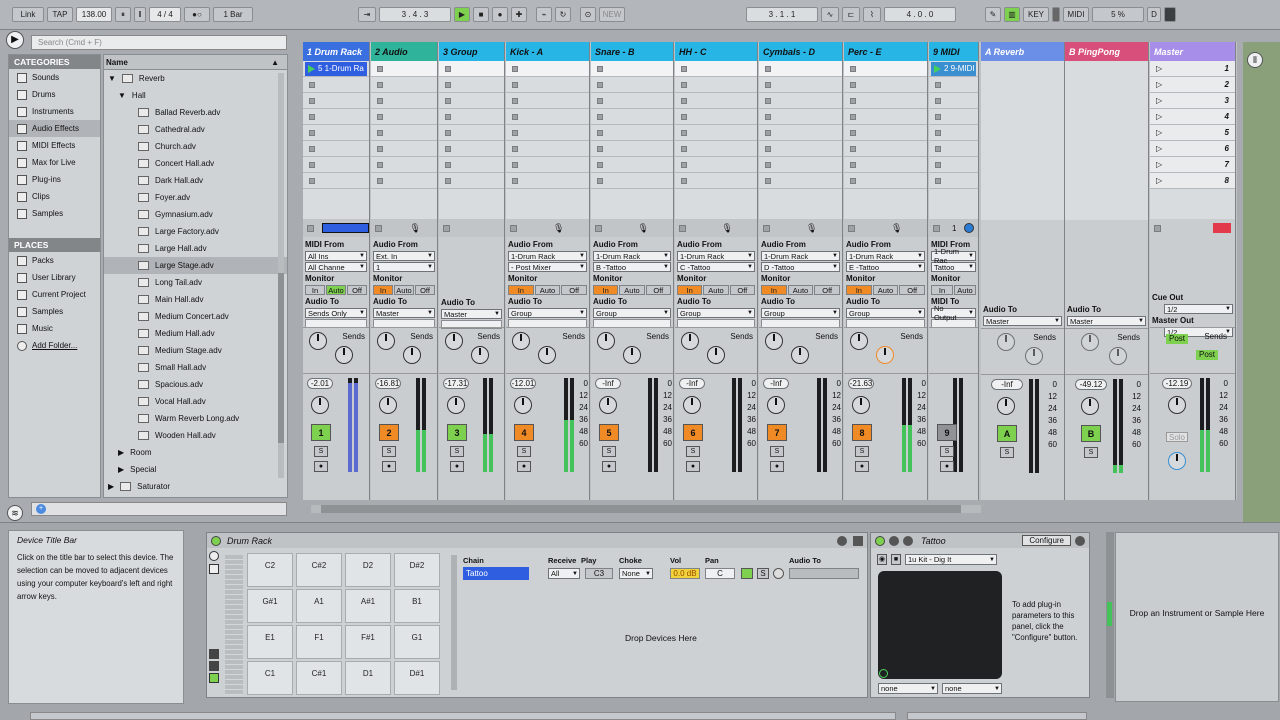 This screenshot has height=720, width=1280. What do you see at coordinates (389, 466) in the screenshot?
I see `arm-record-button: ●` at bounding box center [389, 466].